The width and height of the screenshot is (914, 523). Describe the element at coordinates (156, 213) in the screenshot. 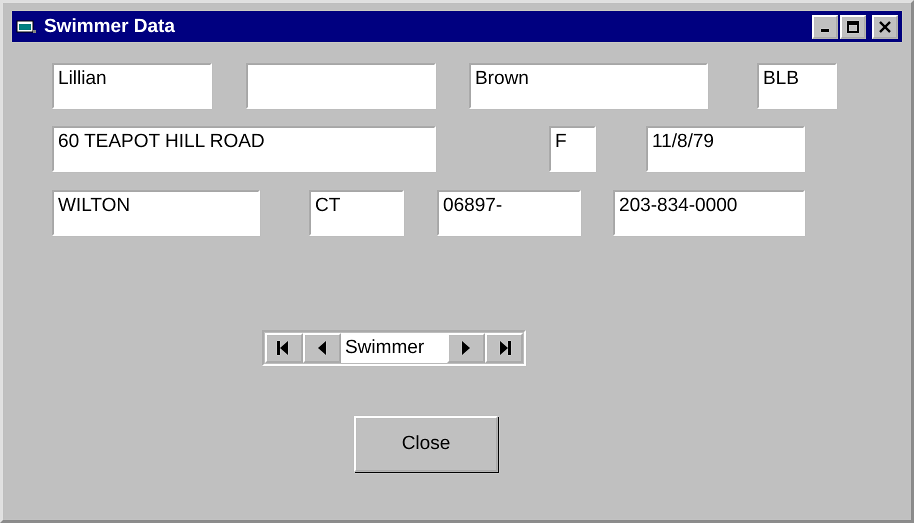

I see `input-field: WILTON` at that location.